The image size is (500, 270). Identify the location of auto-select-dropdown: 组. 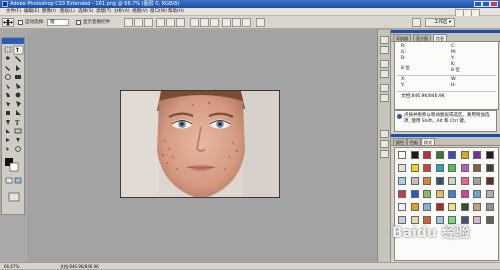
(58, 22).